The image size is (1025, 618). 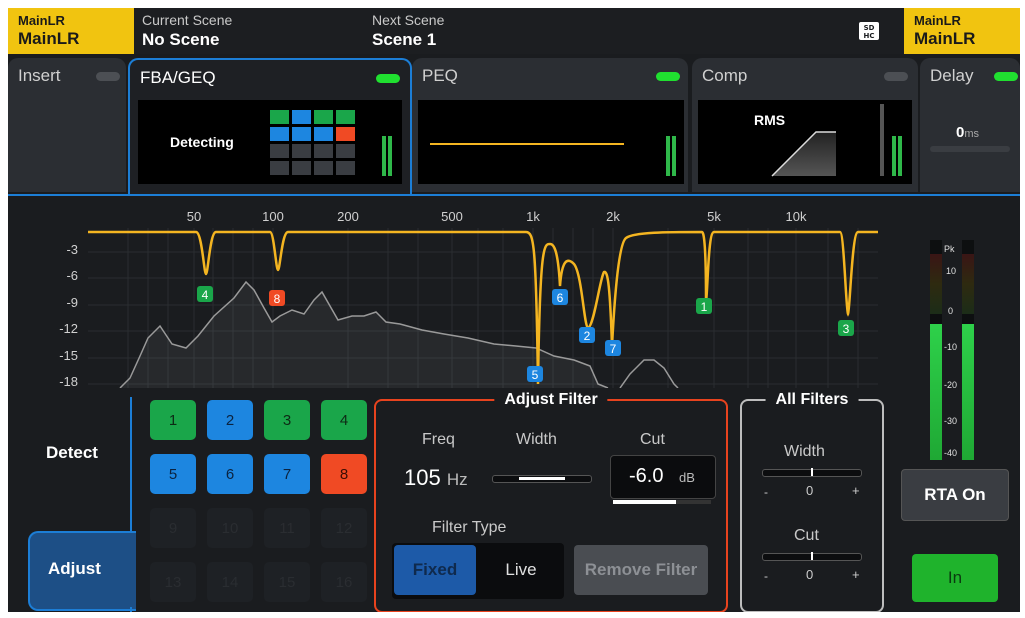 What do you see at coordinates (344, 420) in the screenshot?
I see `filter-cell-4: 4` at bounding box center [344, 420].